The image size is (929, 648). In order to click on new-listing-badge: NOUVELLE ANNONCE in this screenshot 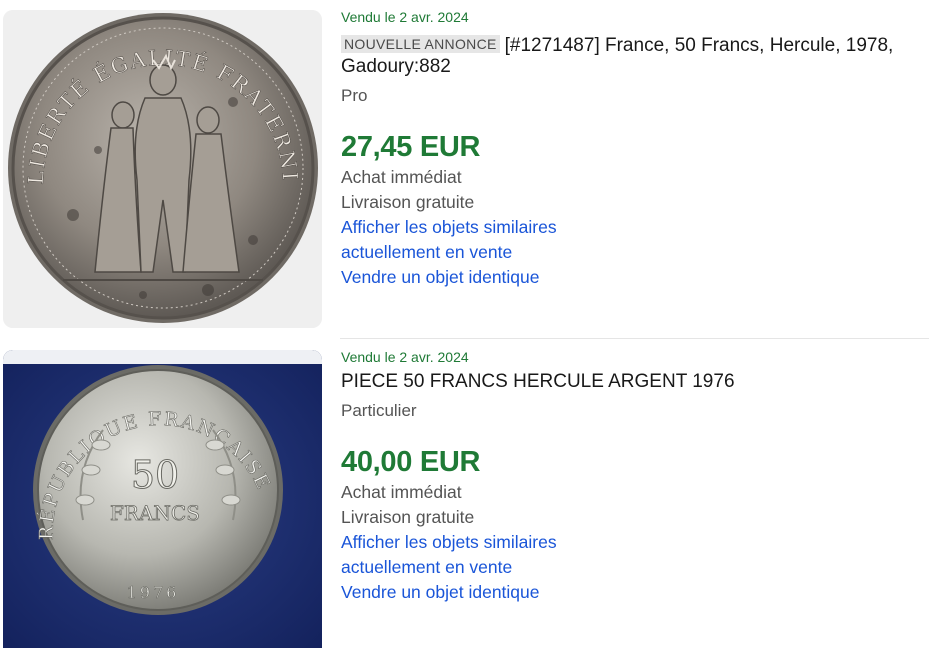, I will do `click(420, 44)`.